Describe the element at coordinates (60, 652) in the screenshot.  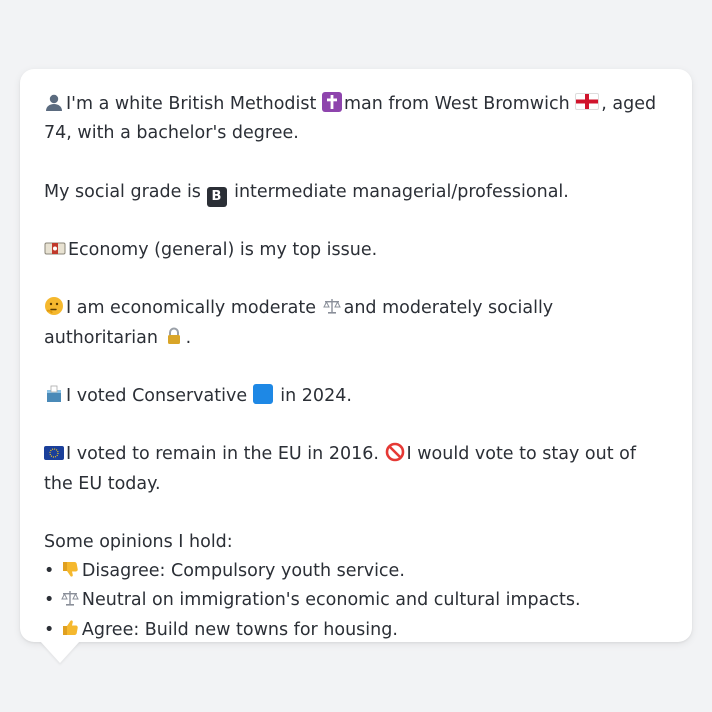
I see `bubble-tail` at that location.